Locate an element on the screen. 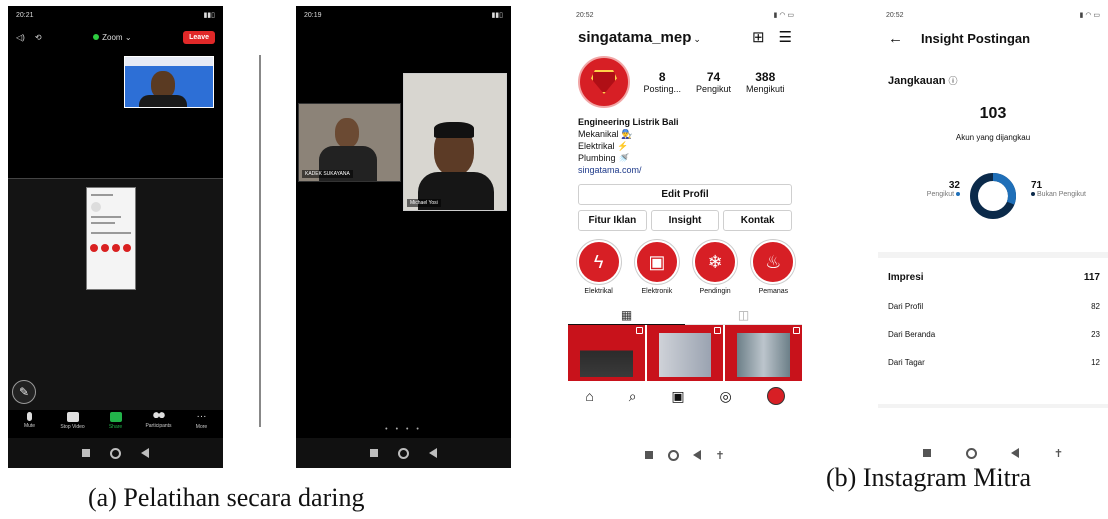 The image size is (1108, 519). highlight-pemanas: ♨ Pemanas is located at coordinates (773, 267).